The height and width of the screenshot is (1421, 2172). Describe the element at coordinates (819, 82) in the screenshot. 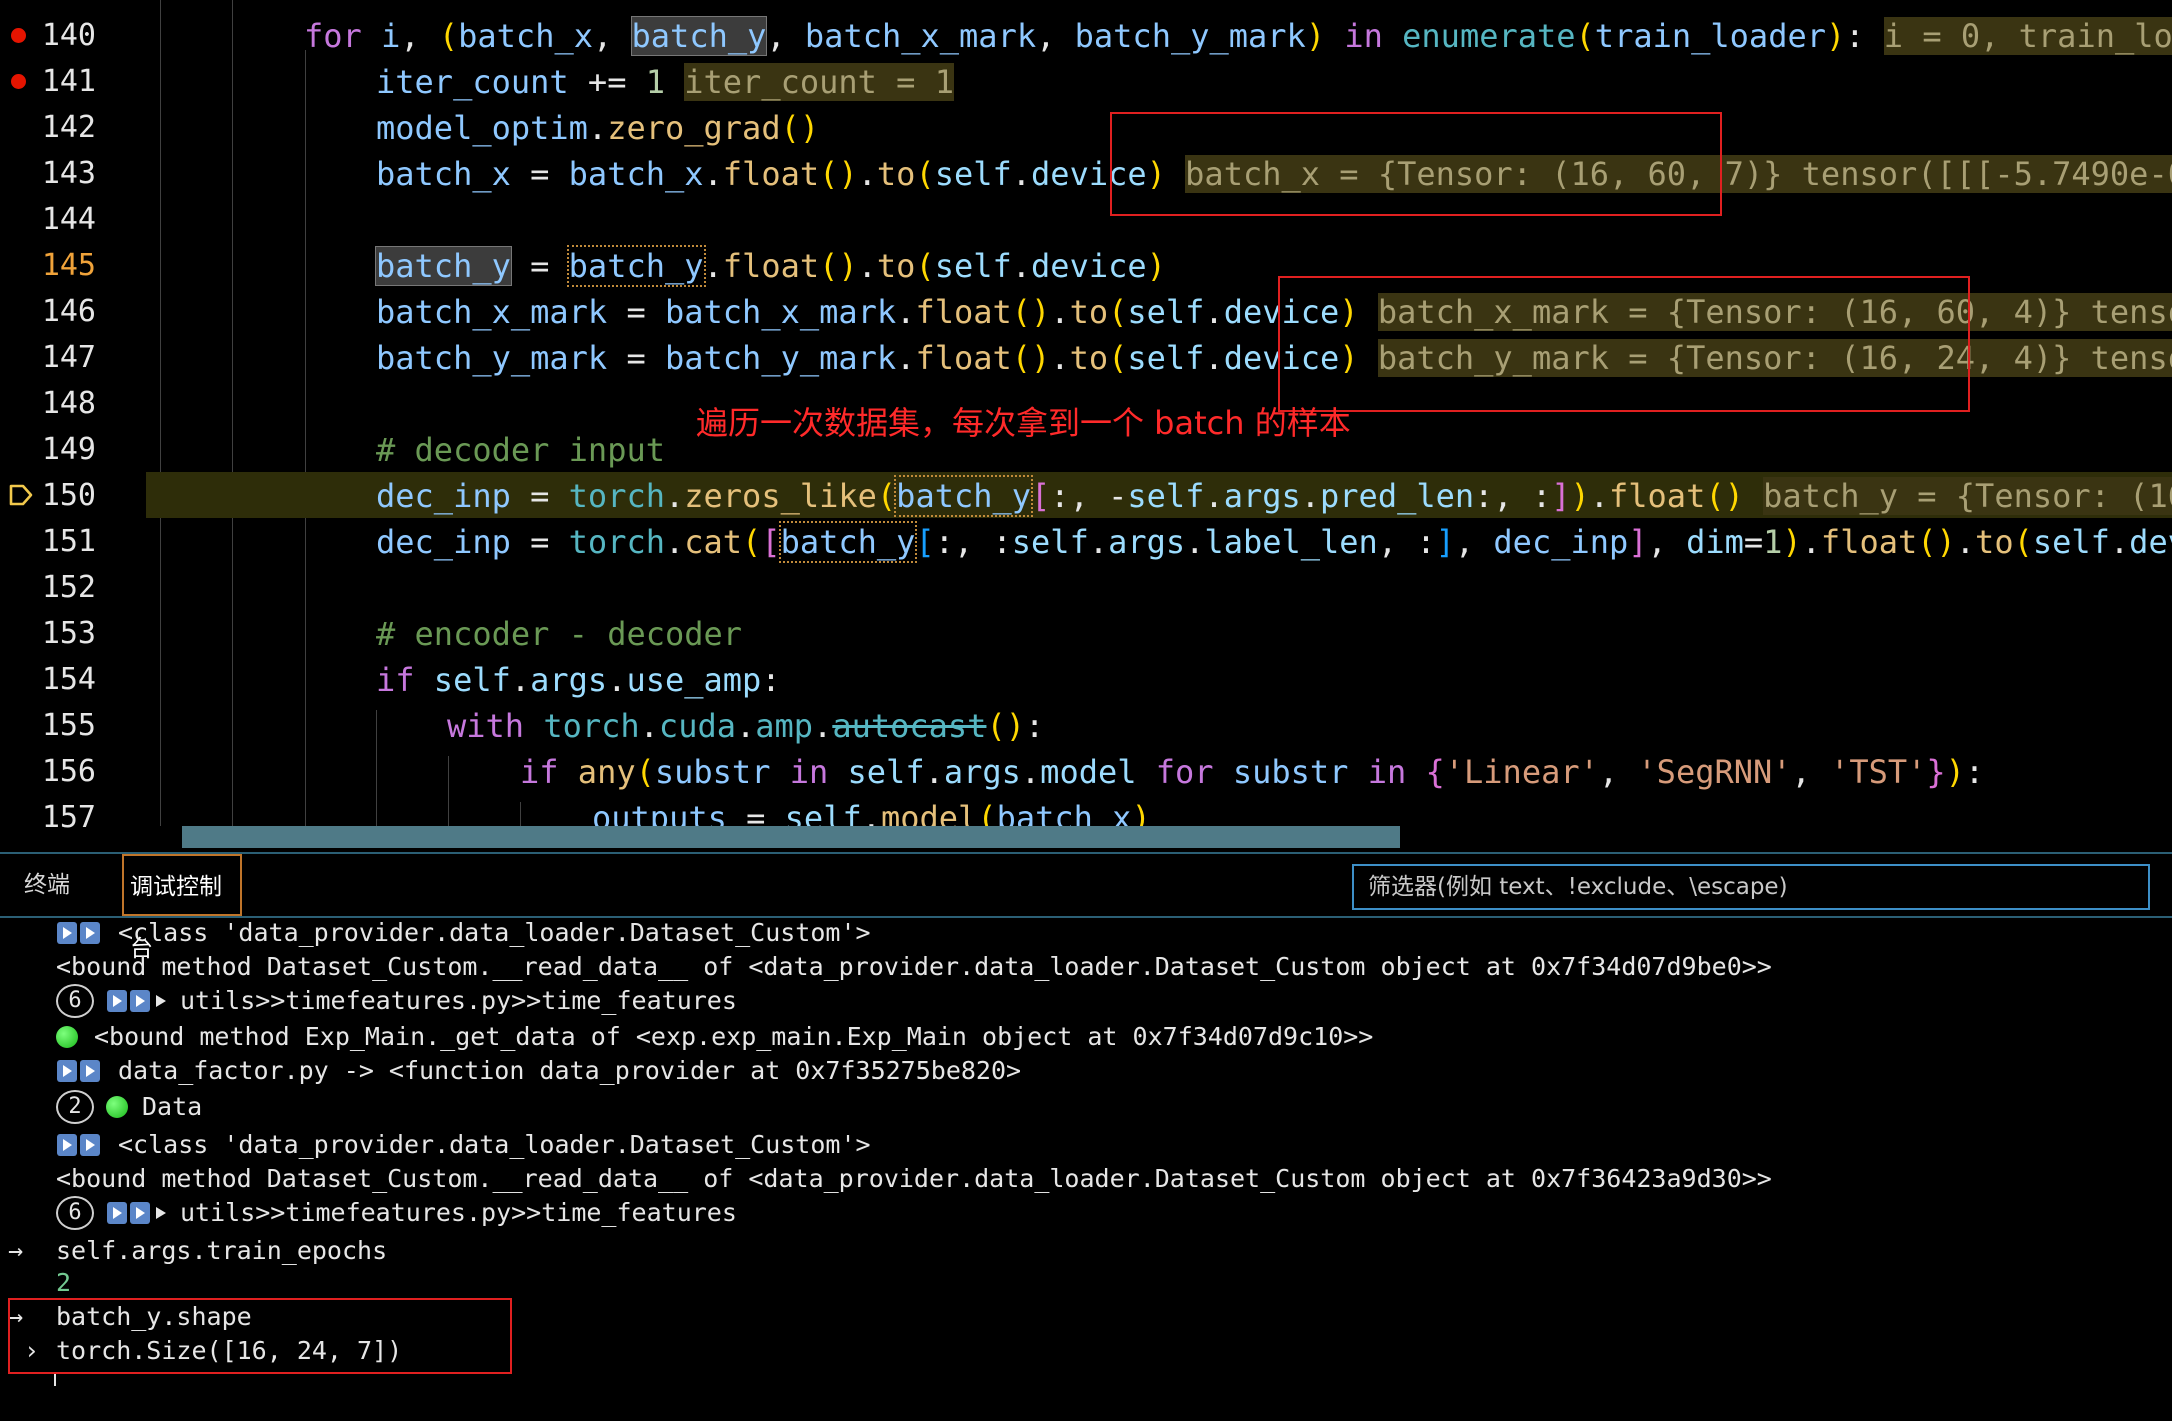

I see `inline-value: iter_count = 1` at that location.